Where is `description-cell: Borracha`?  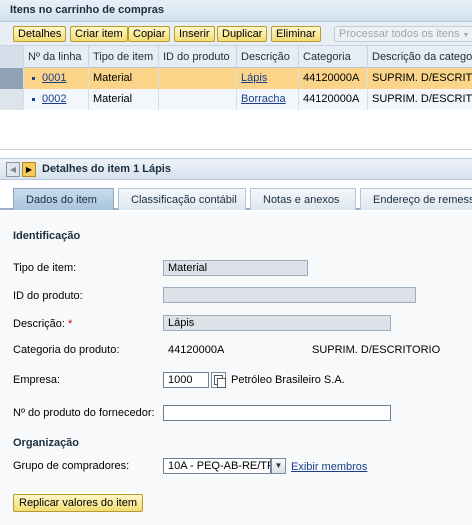
description-cell: Borracha is located at coordinates (268, 99).